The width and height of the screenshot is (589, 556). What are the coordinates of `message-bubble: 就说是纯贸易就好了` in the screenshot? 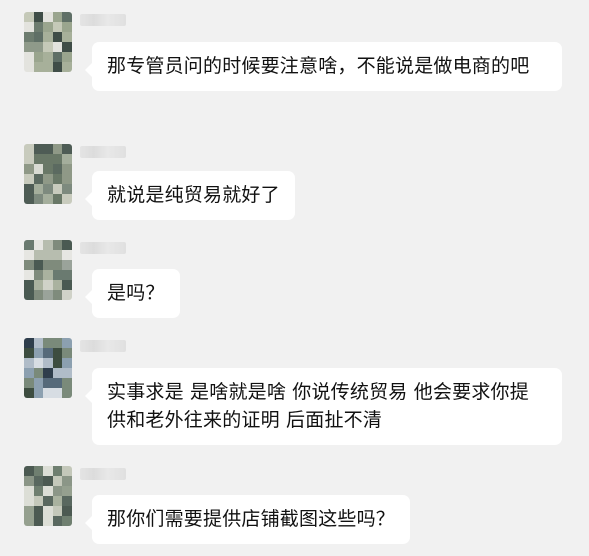 It's located at (190, 195).